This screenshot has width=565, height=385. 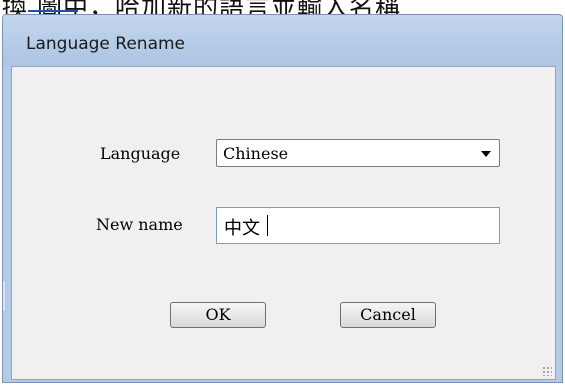 I want to click on dialog-titlebar: Language Rename, so click(x=282, y=40).